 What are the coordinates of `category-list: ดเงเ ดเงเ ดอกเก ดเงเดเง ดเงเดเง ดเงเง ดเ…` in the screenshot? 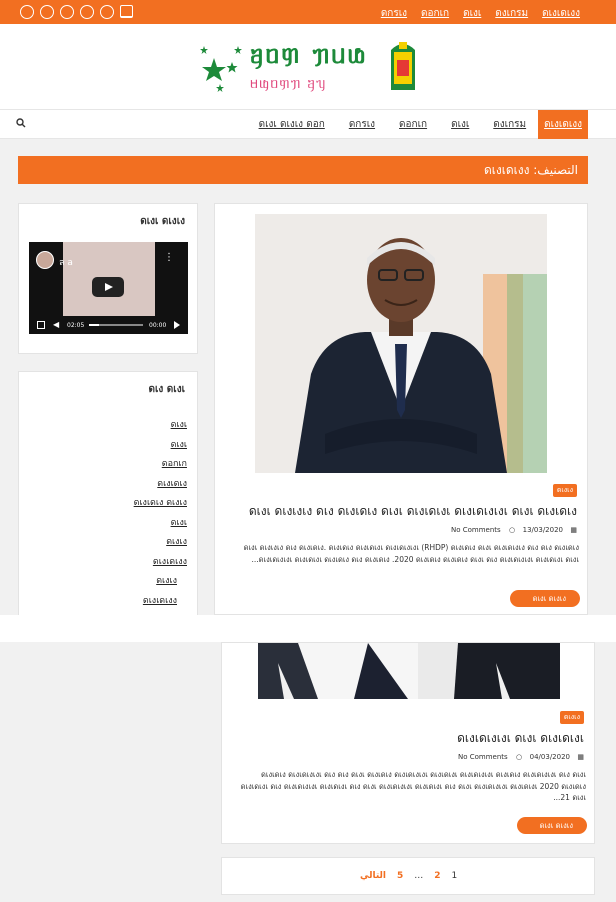 It's located at (160, 513).